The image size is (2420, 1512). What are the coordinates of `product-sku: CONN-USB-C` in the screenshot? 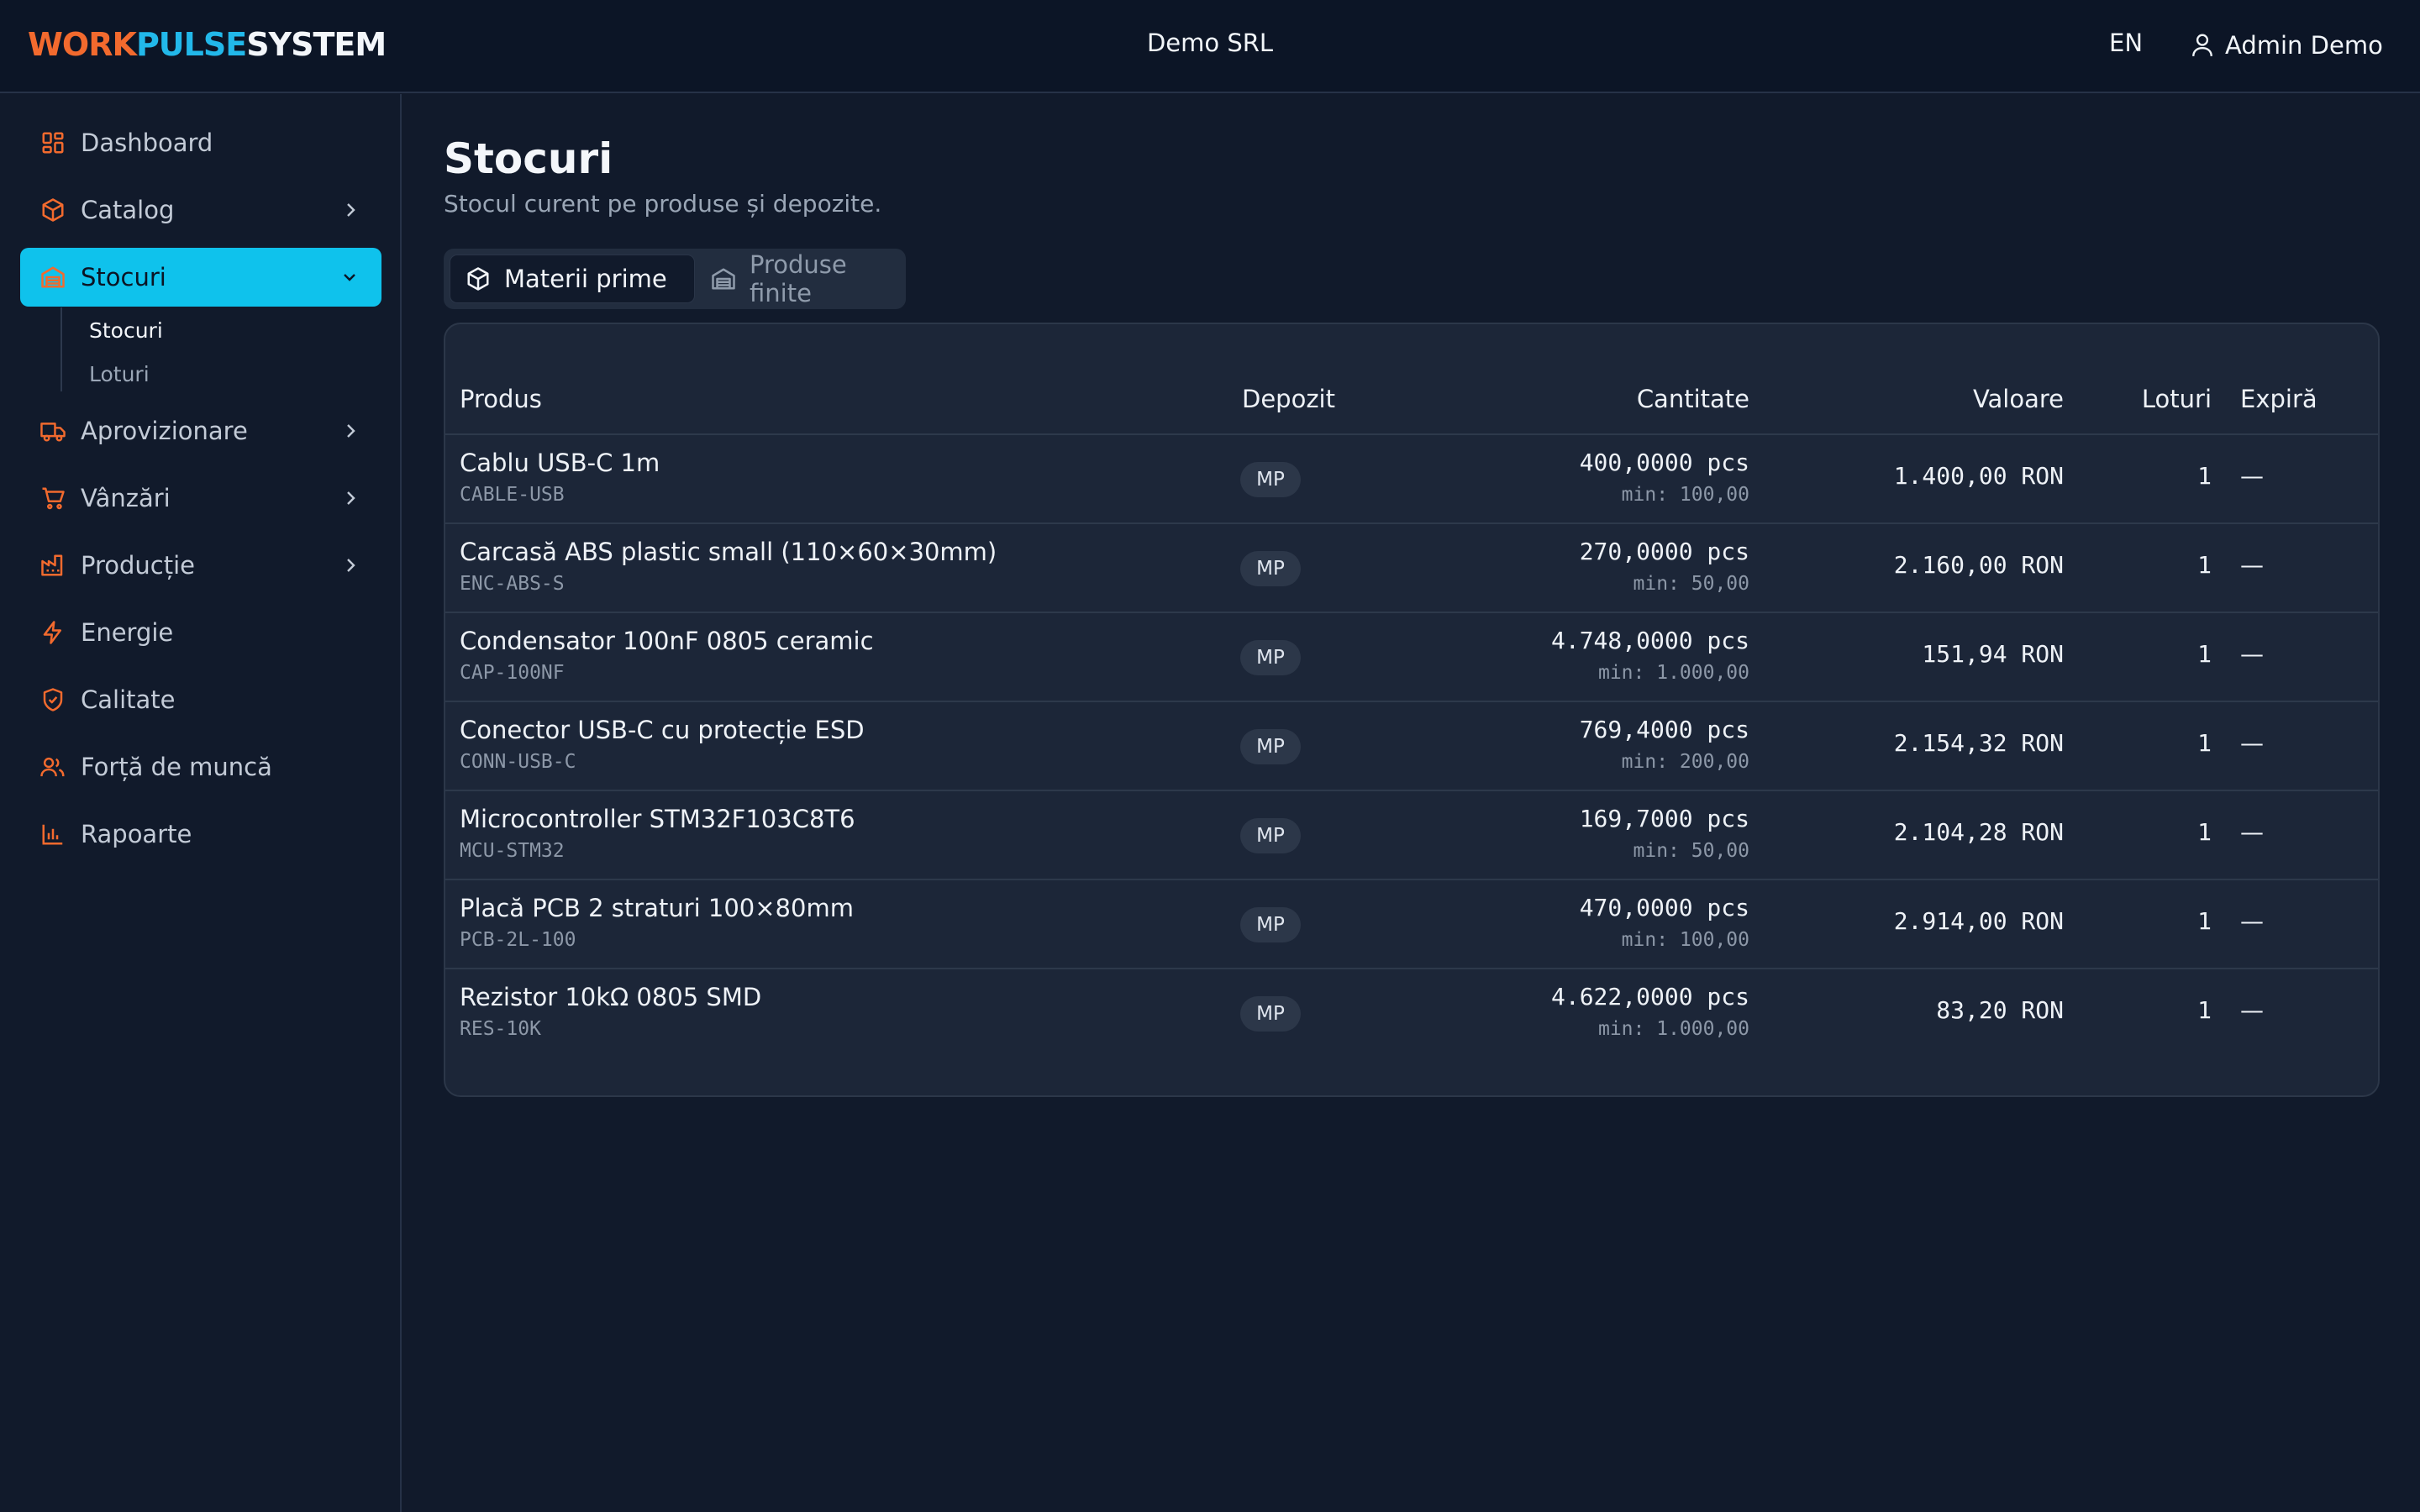 It's located at (518, 762).